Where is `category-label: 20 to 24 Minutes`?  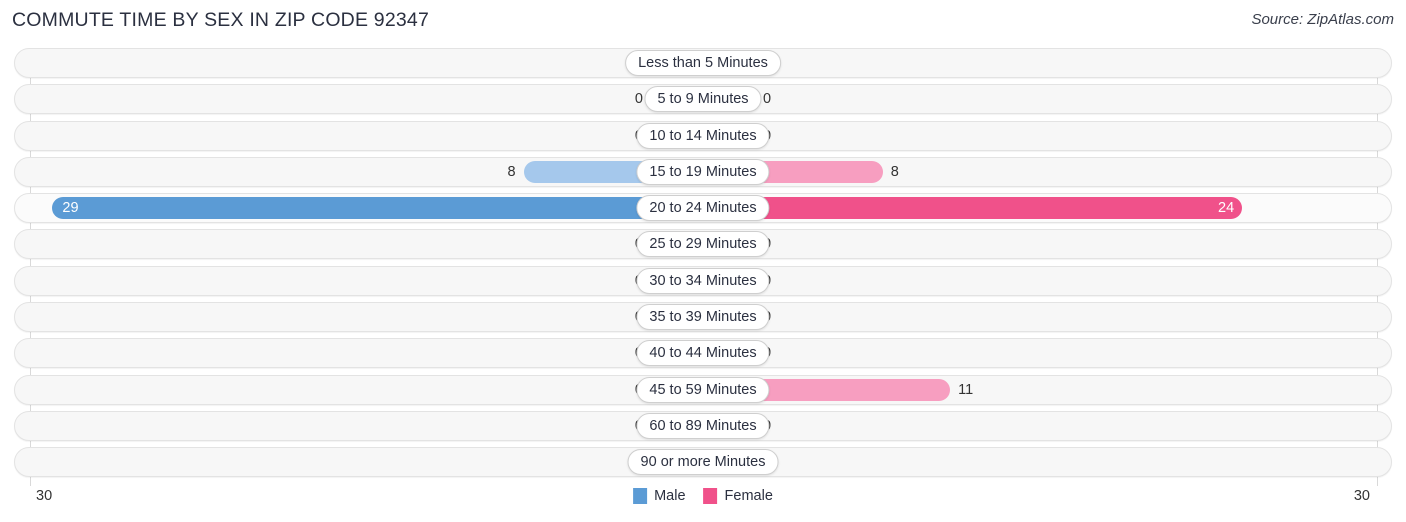 category-label: 20 to 24 Minutes is located at coordinates (703, 208).